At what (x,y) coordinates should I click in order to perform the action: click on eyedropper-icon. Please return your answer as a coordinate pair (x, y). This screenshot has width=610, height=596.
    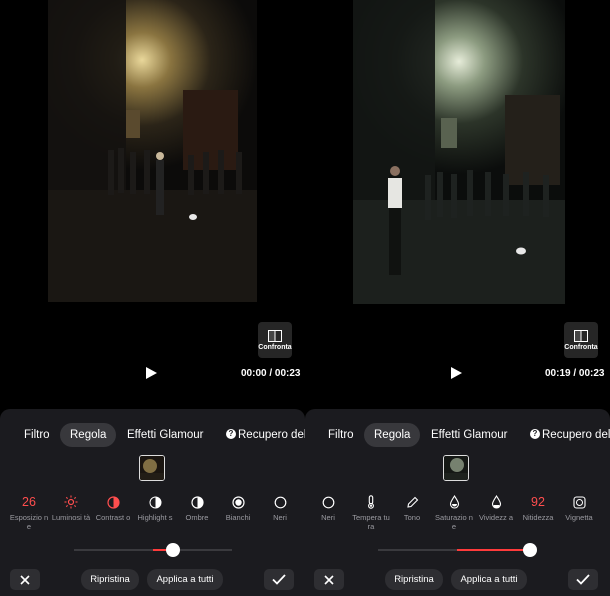
    Looking at the image, I should click on (412, 502).